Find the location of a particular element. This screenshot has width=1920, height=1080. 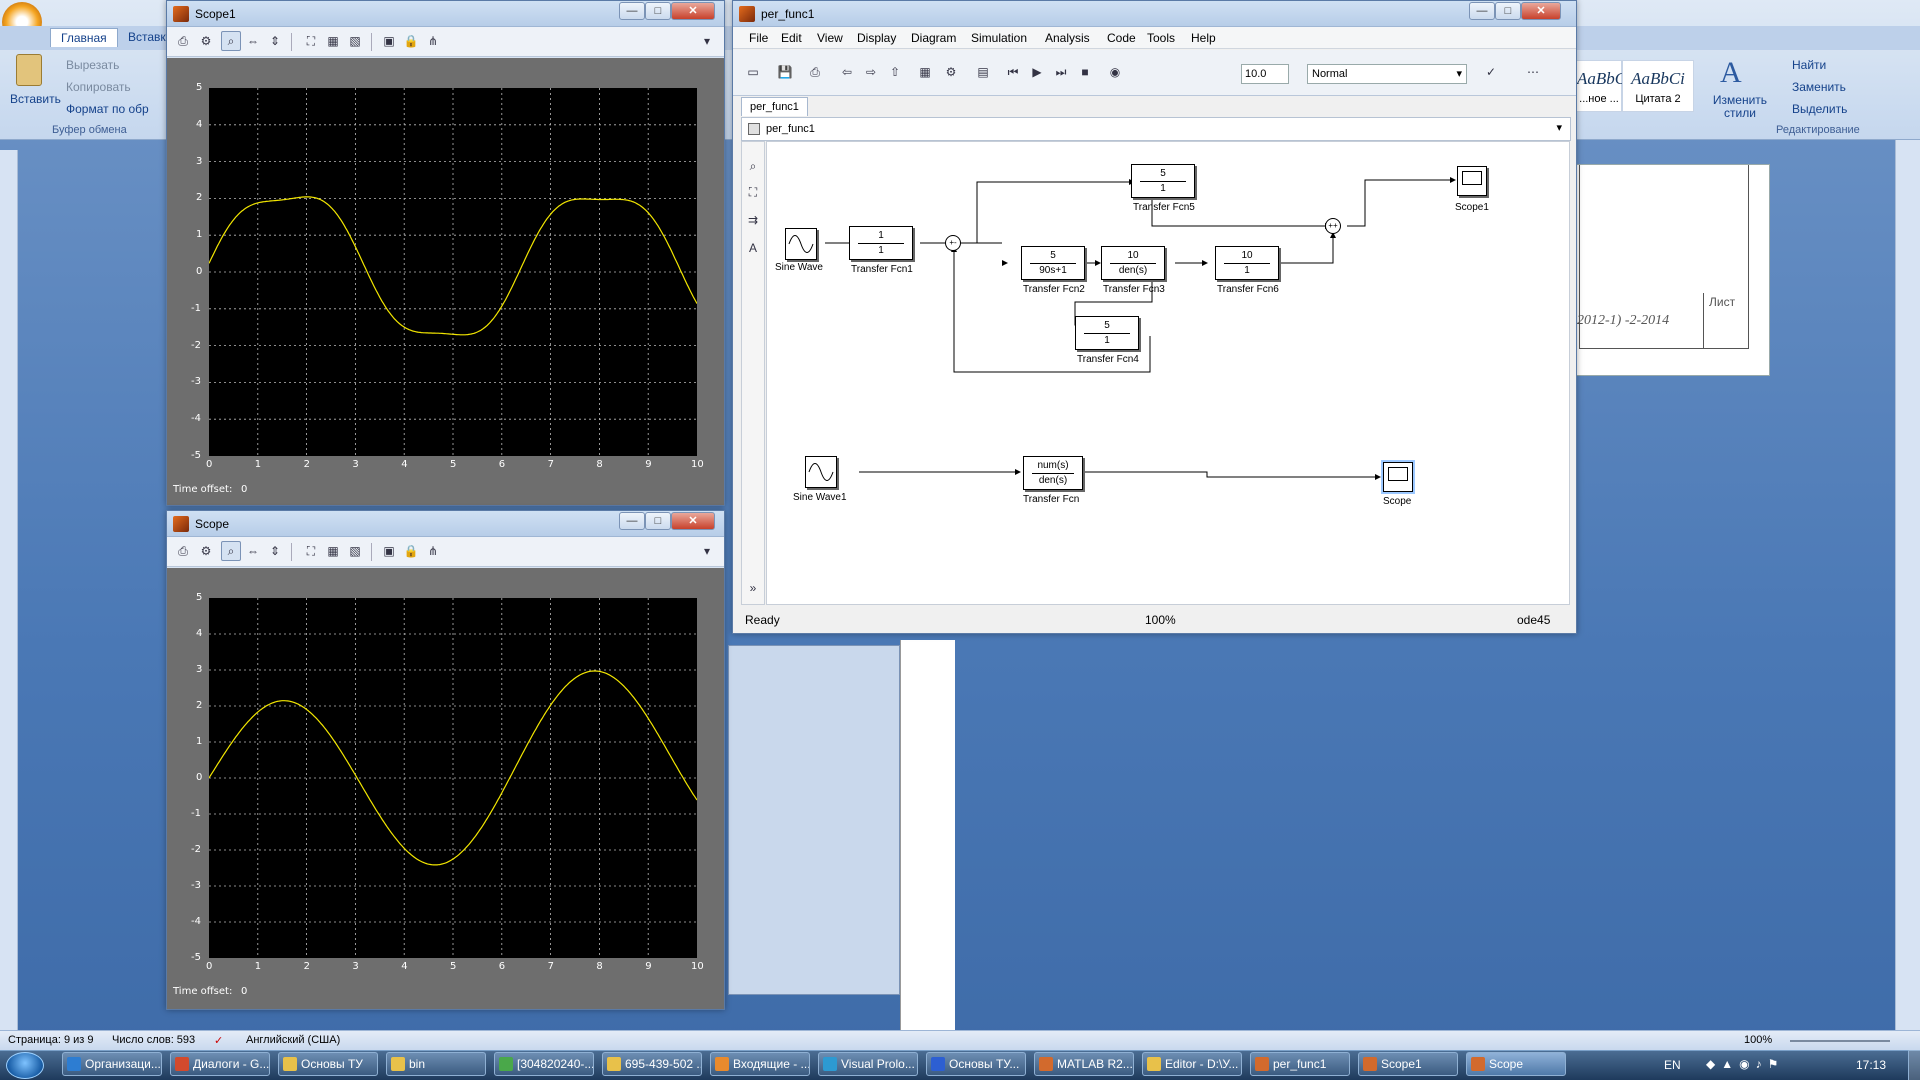

transfer-fcn1-block: 11 is located at coordinates (881, 243).